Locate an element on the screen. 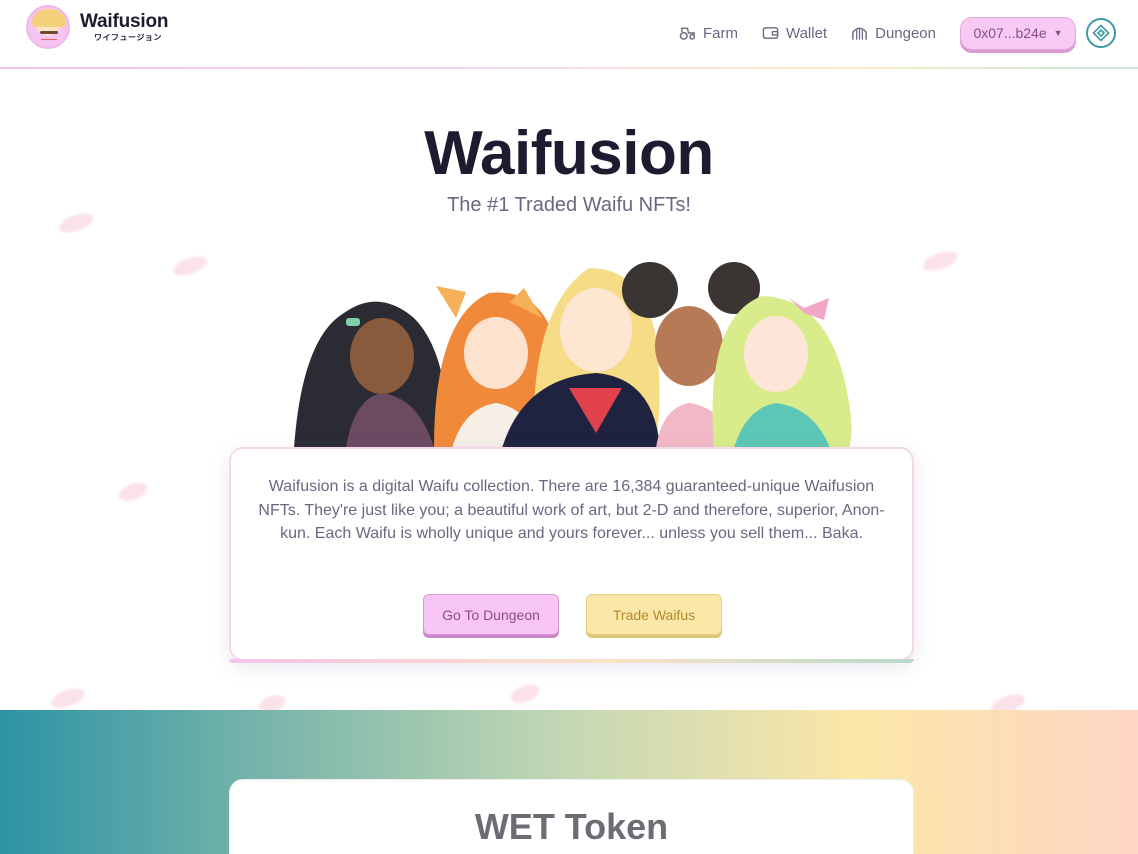 The height and width of the screenshot is (854, 1138). nav-wallet-label: Wallet is located at coordinates (806, 33).